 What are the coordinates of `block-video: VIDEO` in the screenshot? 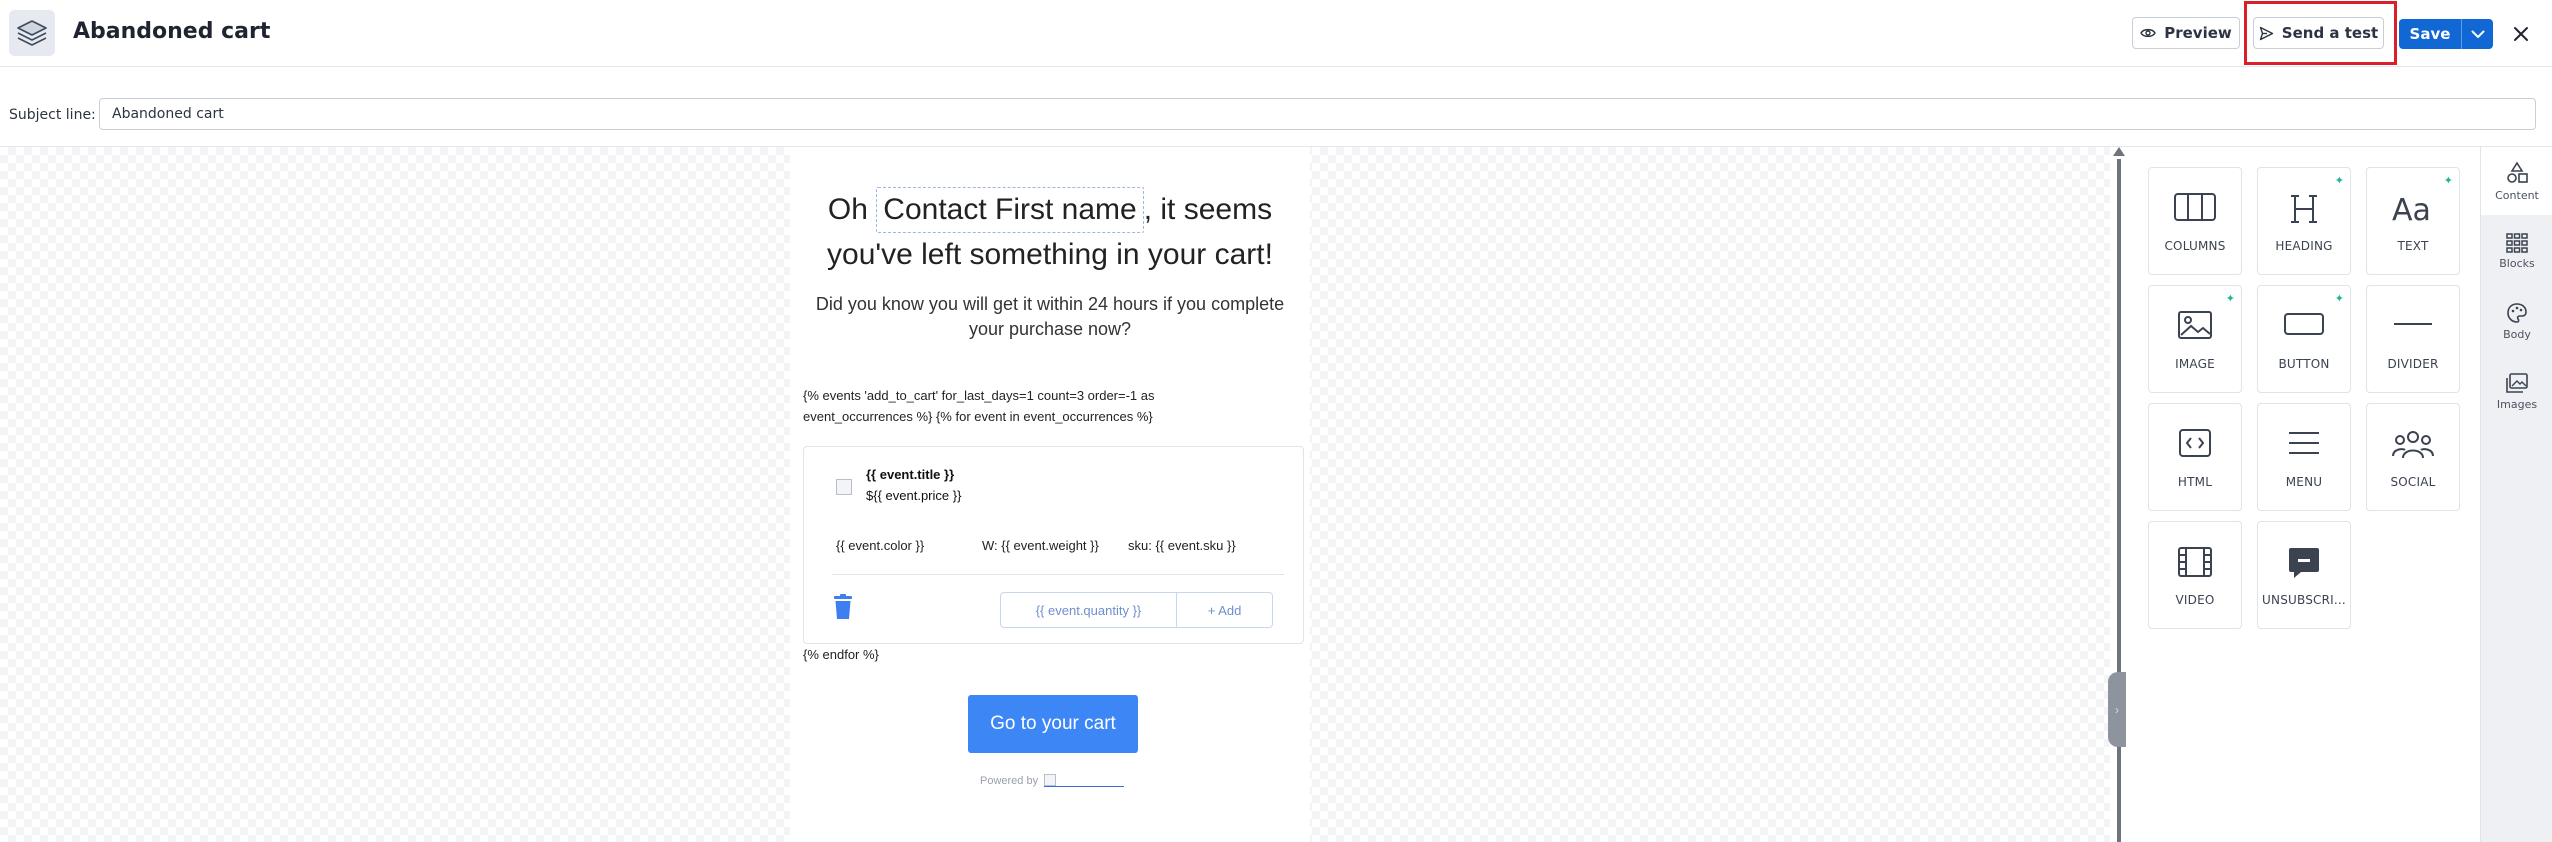 It's located at (2195, 575).